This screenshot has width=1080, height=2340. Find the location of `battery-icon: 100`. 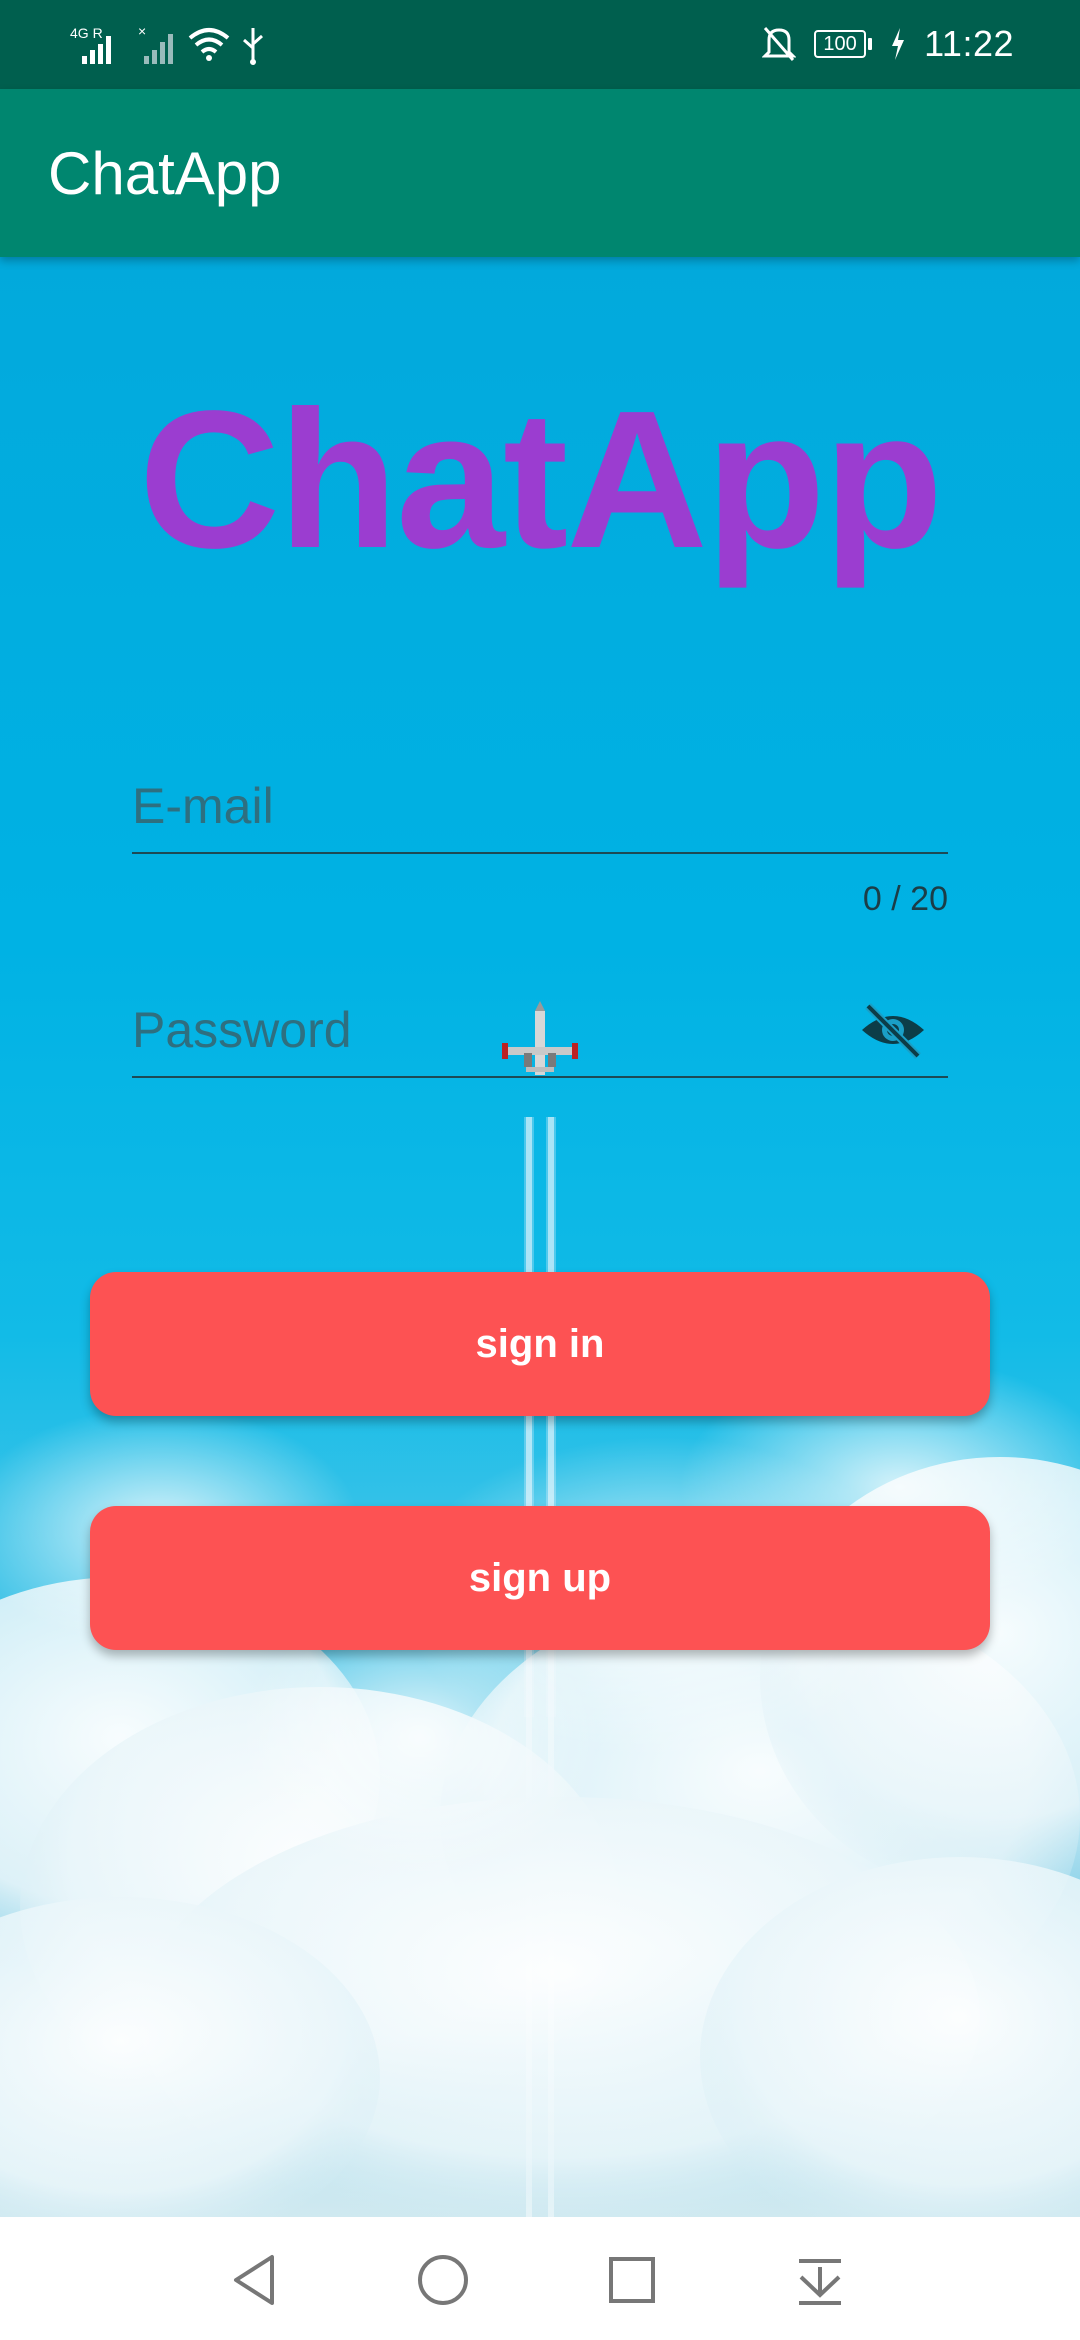

battery-icon: 100 is located at coordinates (843, 44).